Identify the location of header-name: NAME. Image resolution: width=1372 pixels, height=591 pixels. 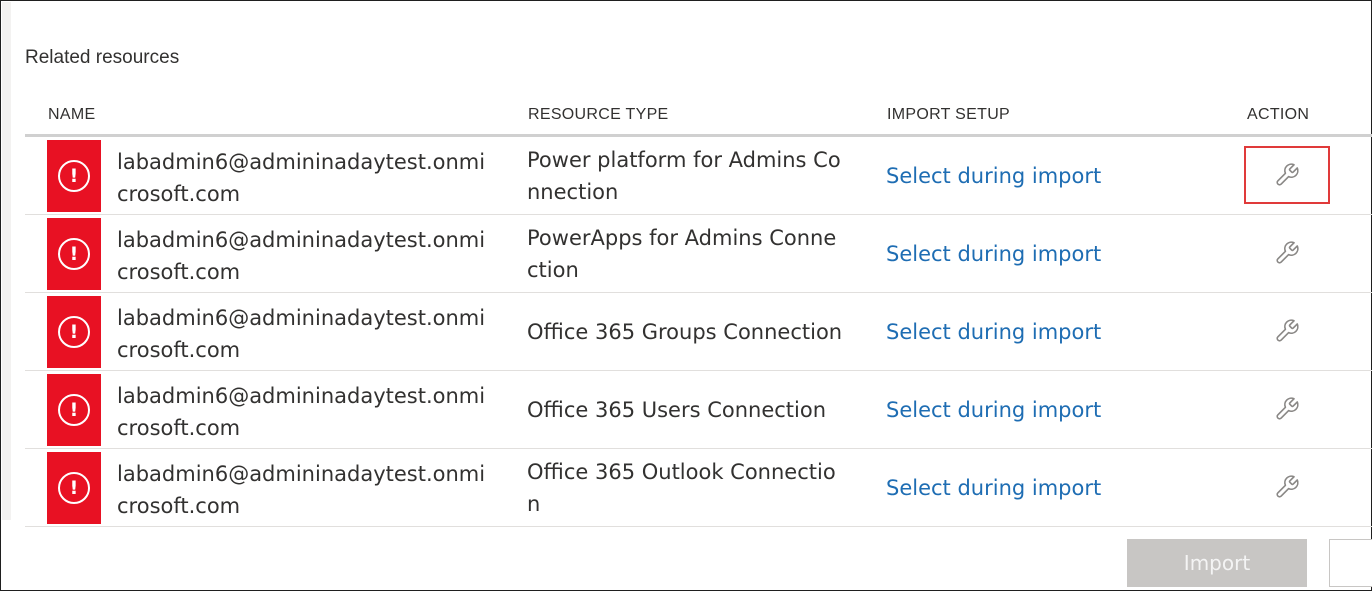
(72, 114).